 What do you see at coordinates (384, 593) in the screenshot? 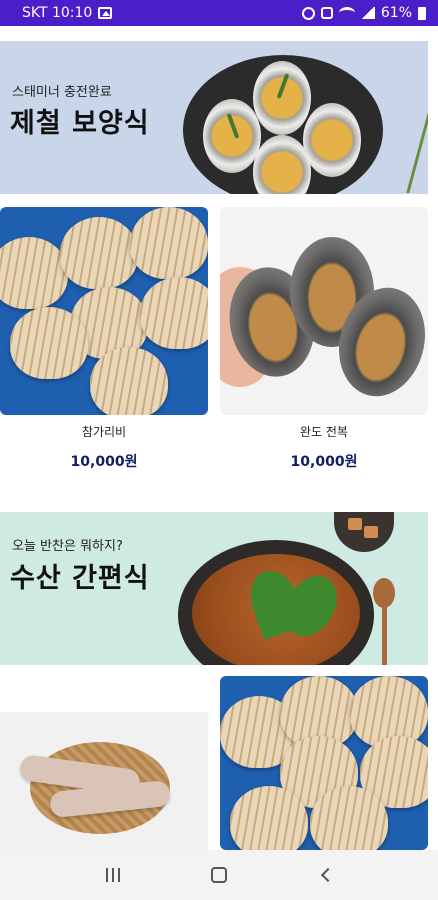
I see `spoon-image` at bounding box center [384, 593].